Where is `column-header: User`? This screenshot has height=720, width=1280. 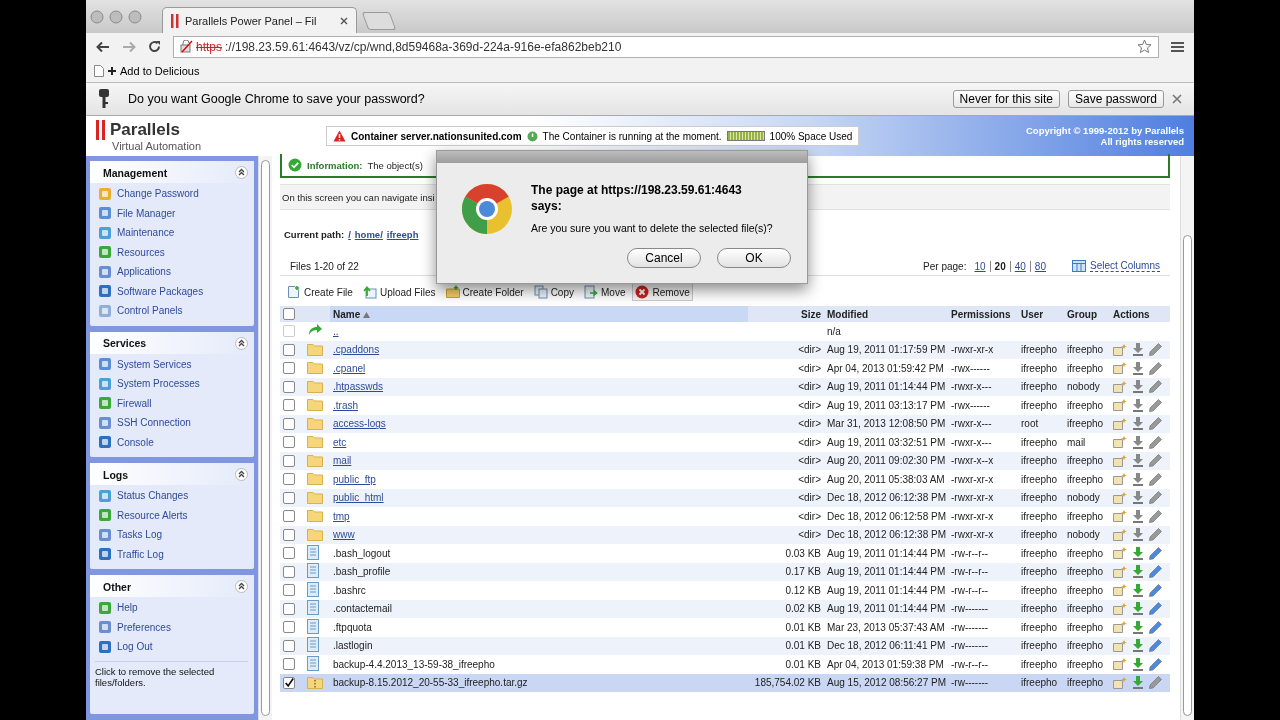 column-header: User is located at coordinates (1041, 314).